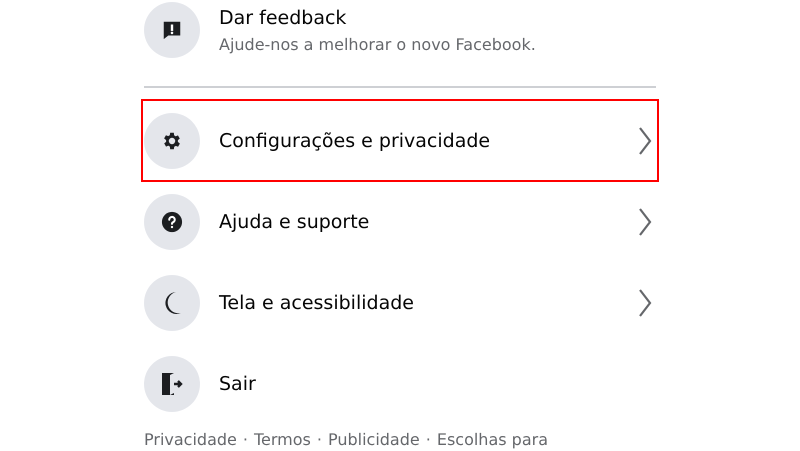 The width and height of the screenshot is (800, 451). I want to click on footer-link: Publicidade, so click(374, 439).